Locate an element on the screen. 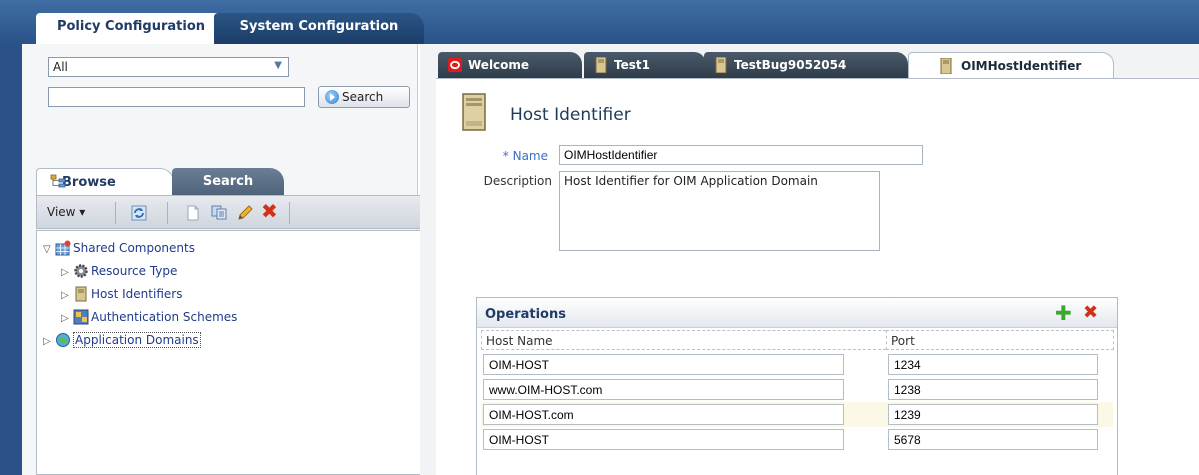  tree-item-label: Application Domains is located at coordinates (137, 340).